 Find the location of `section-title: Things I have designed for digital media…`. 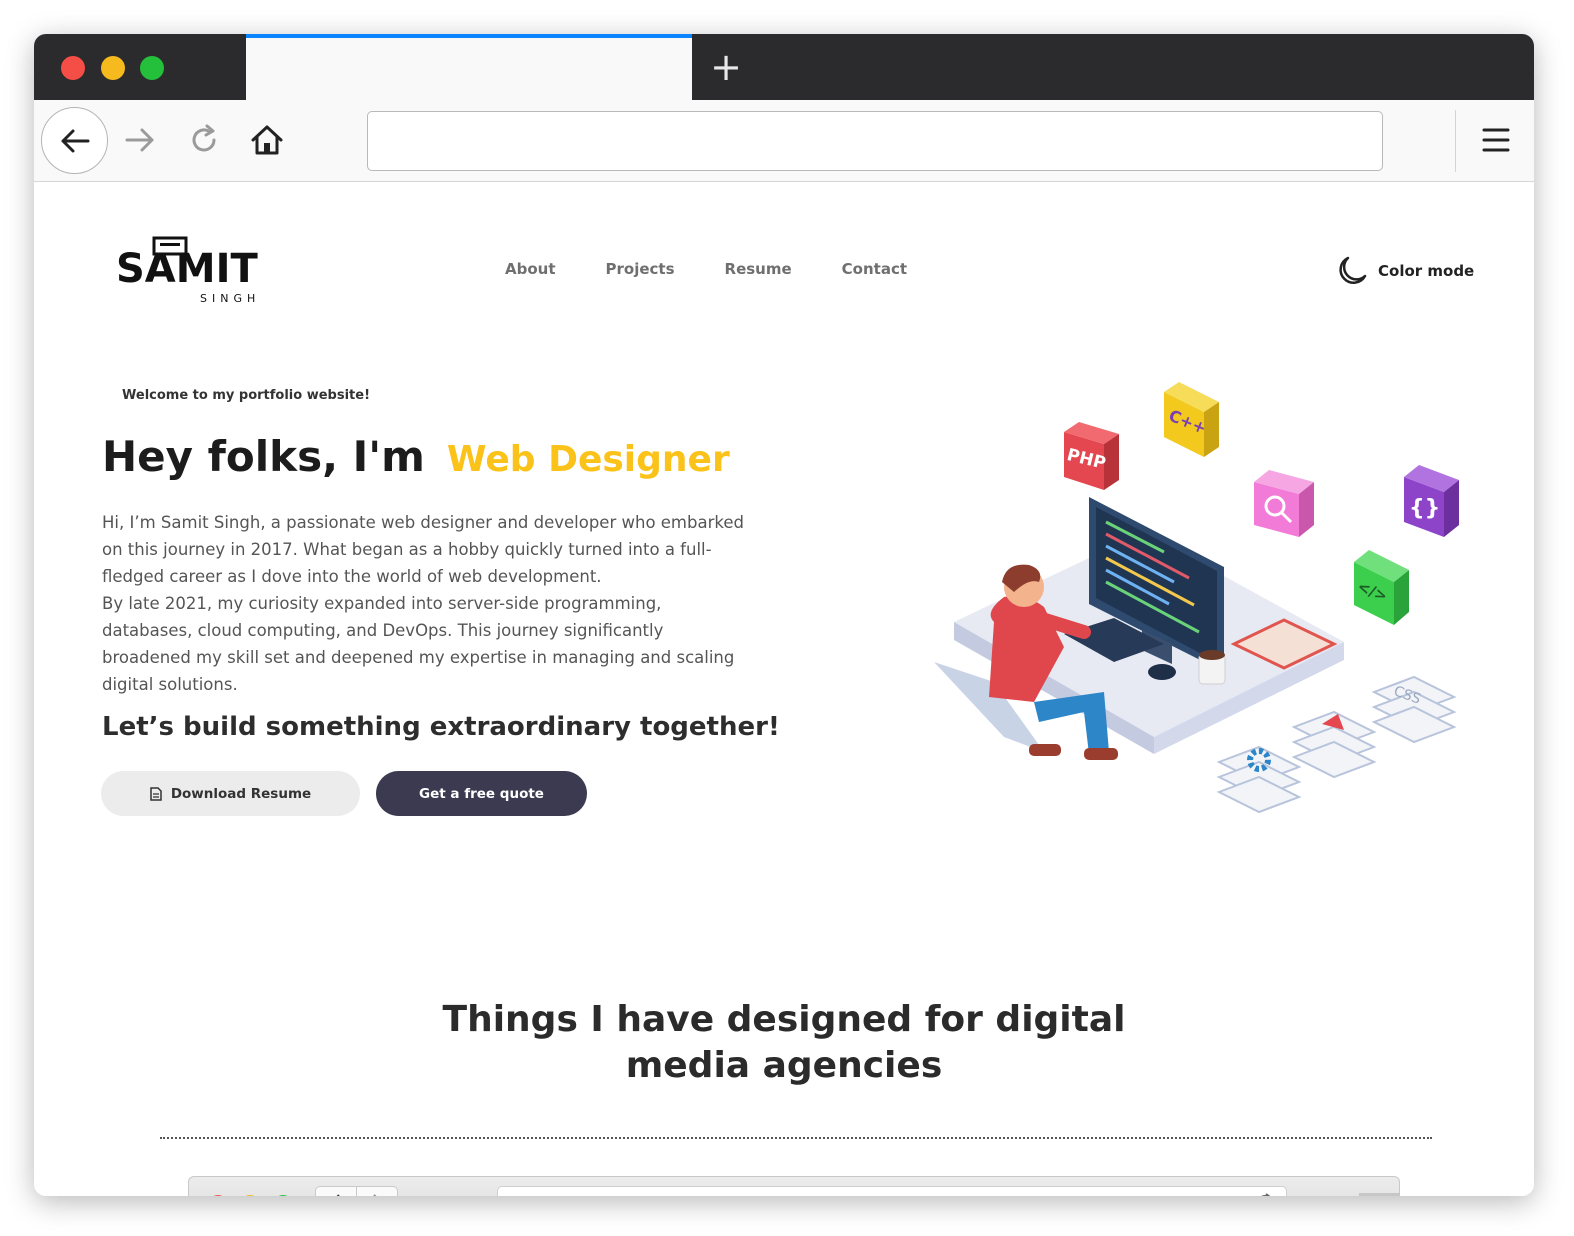

section-title: Things I have designed for digital media… is located at coordinates (784, 1043).